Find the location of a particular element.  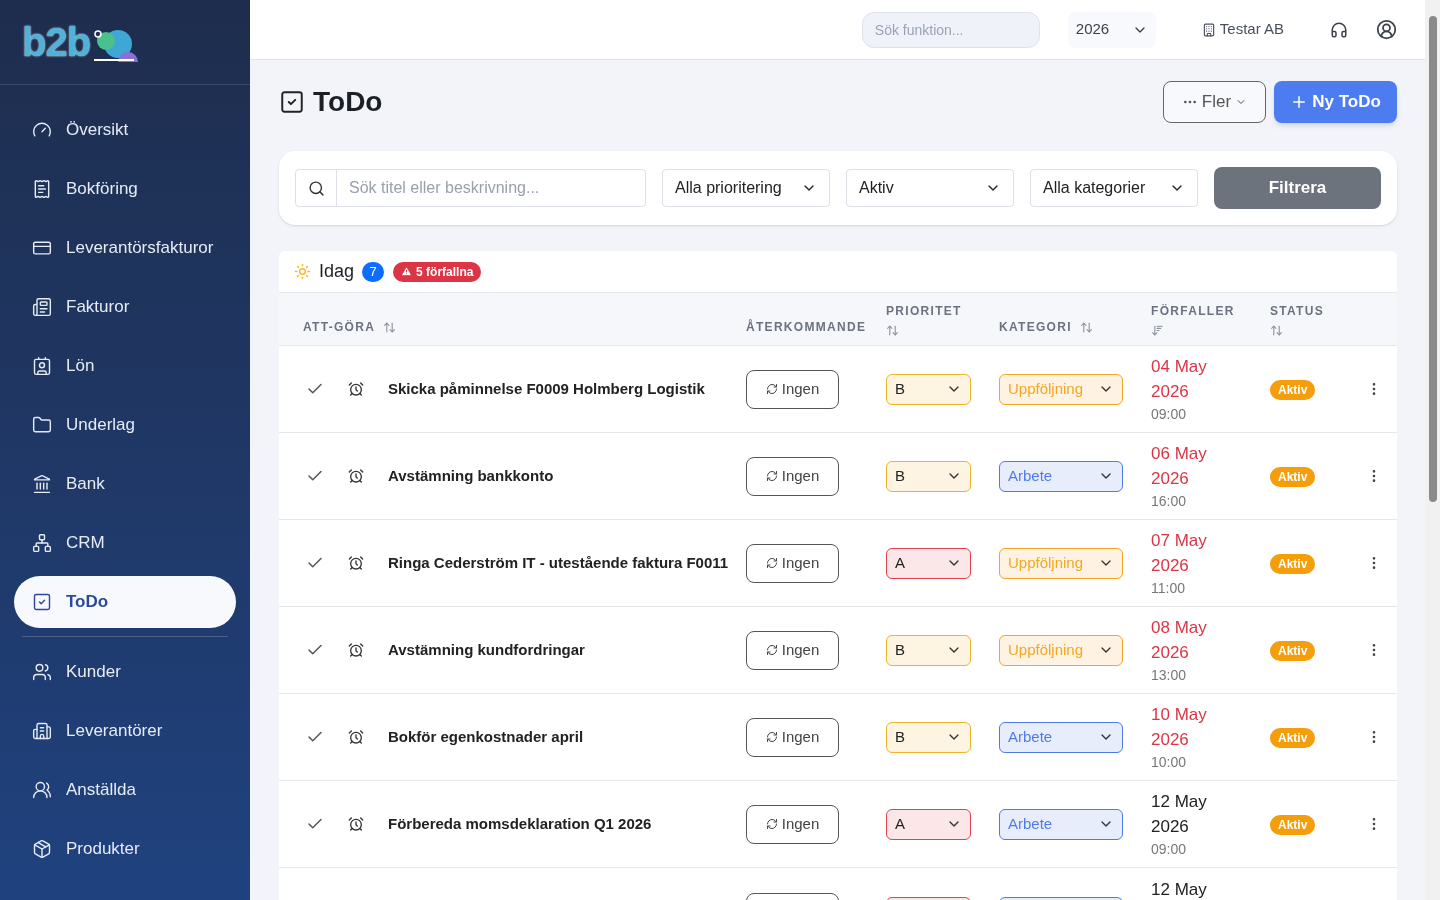

column-header: KATEGORI is located at coordinates (1035, 327).